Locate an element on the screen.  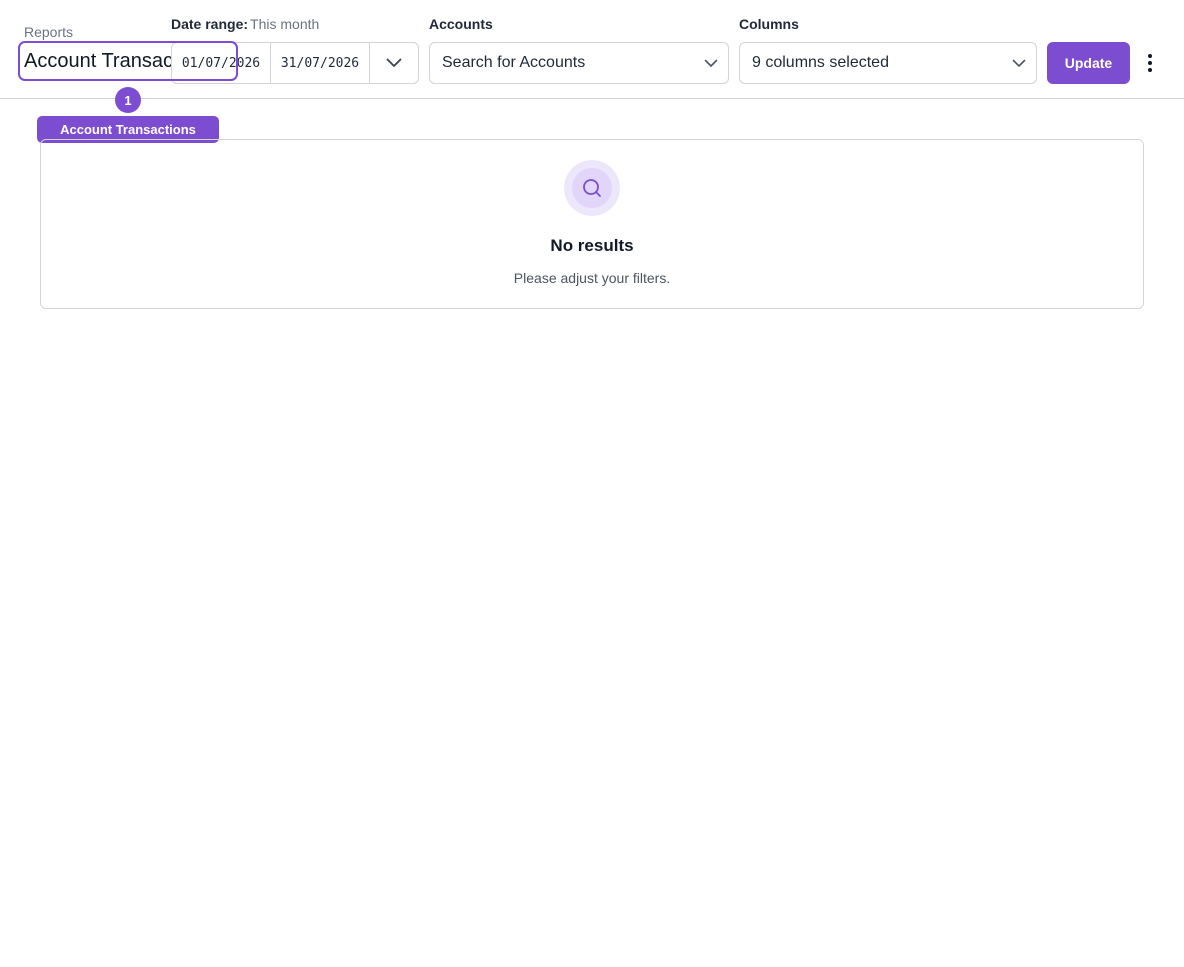
columns-select: 9 columns selected is located at coordinates (888, 63).